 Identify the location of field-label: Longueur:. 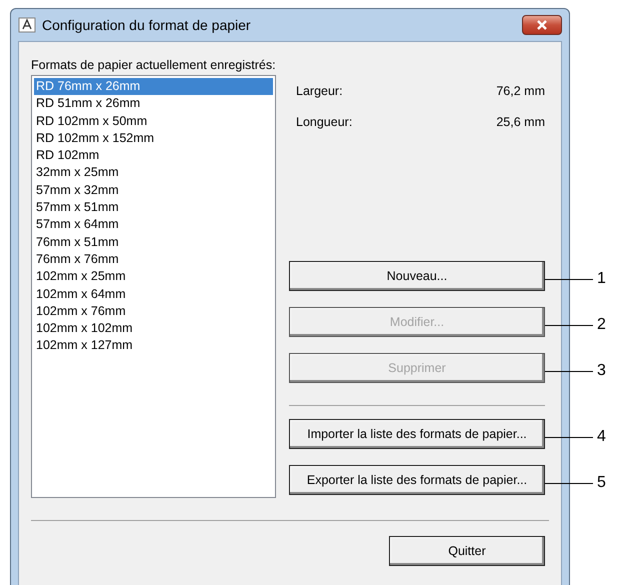
(324, 123).